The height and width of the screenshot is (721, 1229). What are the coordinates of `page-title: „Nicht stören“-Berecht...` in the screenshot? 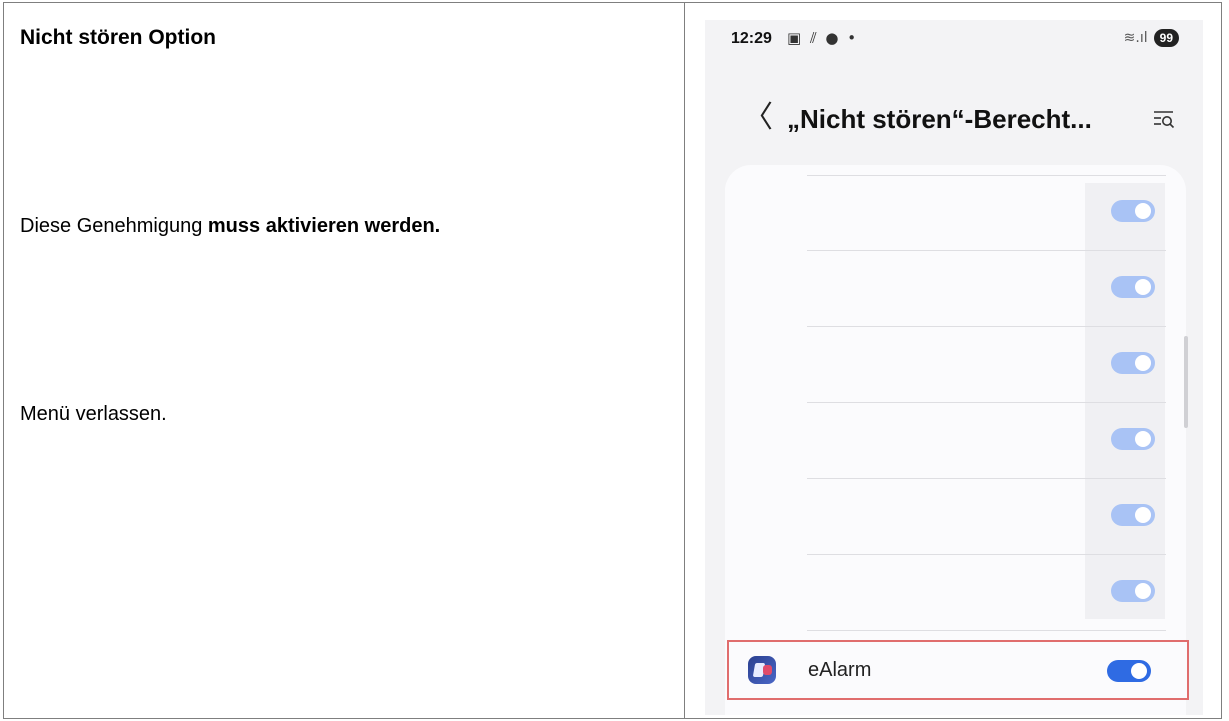 It's located at (939, 119).